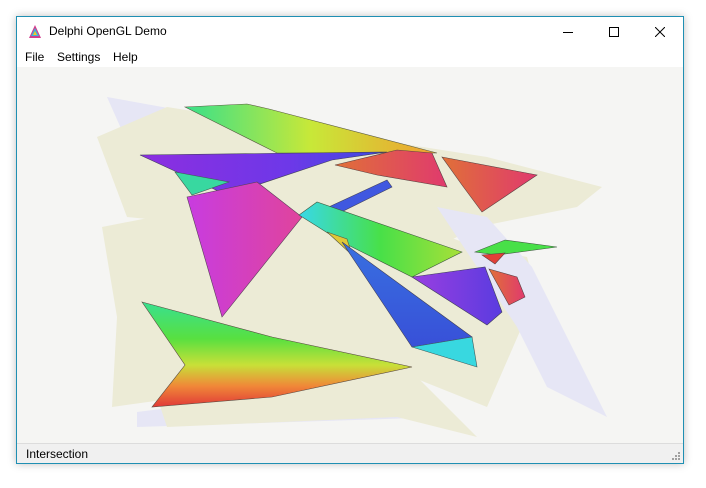  What do you see at coordinates (676, 456) in the screenshot?
I see `resize-grip-icon` at bounding box center [676, 456].